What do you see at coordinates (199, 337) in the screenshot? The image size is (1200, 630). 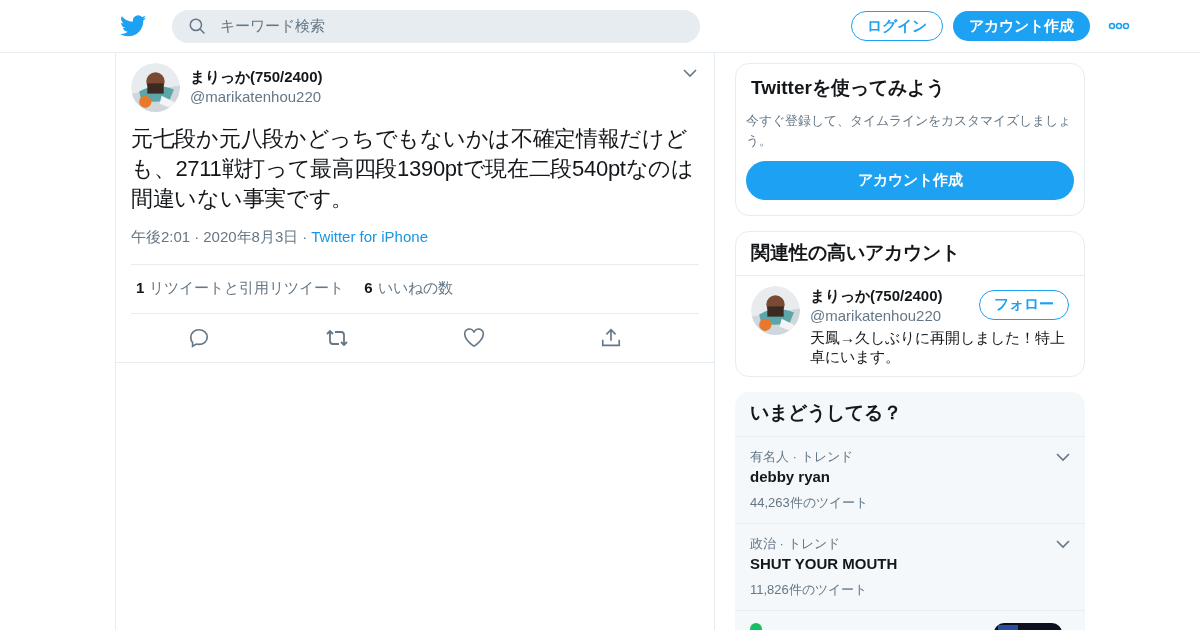 I see `reply-icon` at bounding box center [199, 337].